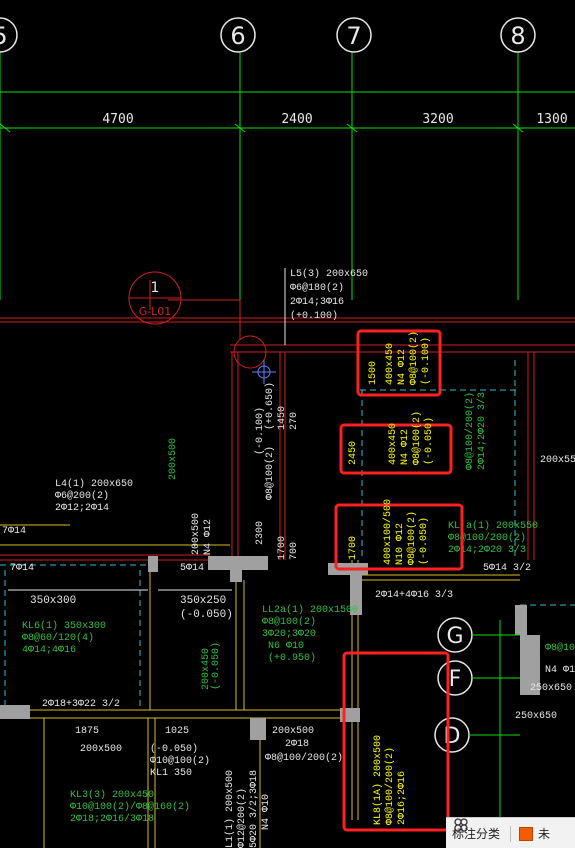 The height and width of the screenshot is (848, 575). What do you see at coordinates (329, 274) in the screenshot?
I see `l5-line1: L5(3) 200x650` at bounding box center [329, 274].